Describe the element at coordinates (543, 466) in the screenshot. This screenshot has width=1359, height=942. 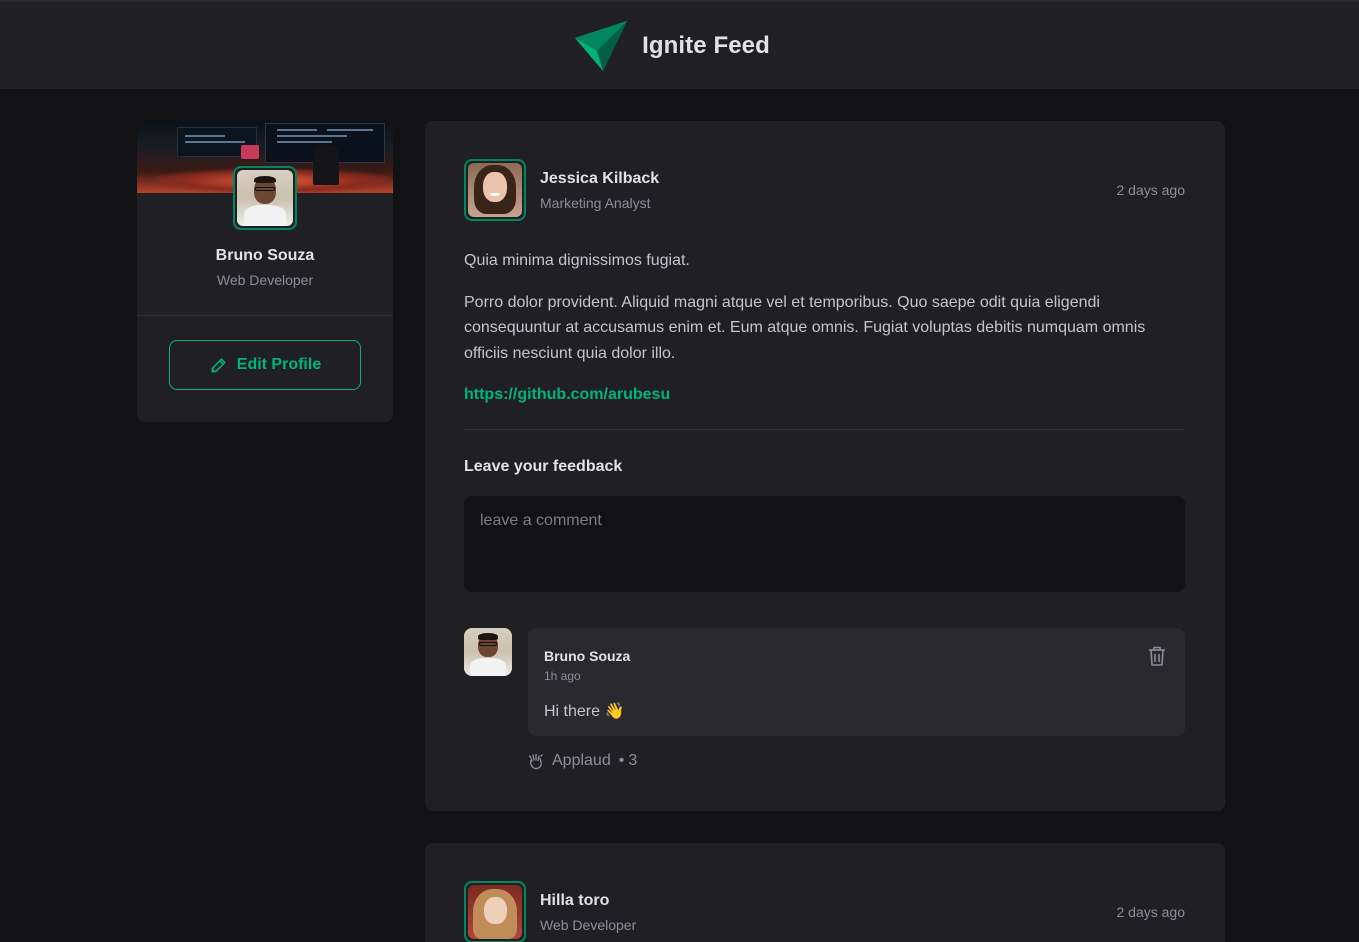
I see `feedback-title: Leave your feedback` at that location.